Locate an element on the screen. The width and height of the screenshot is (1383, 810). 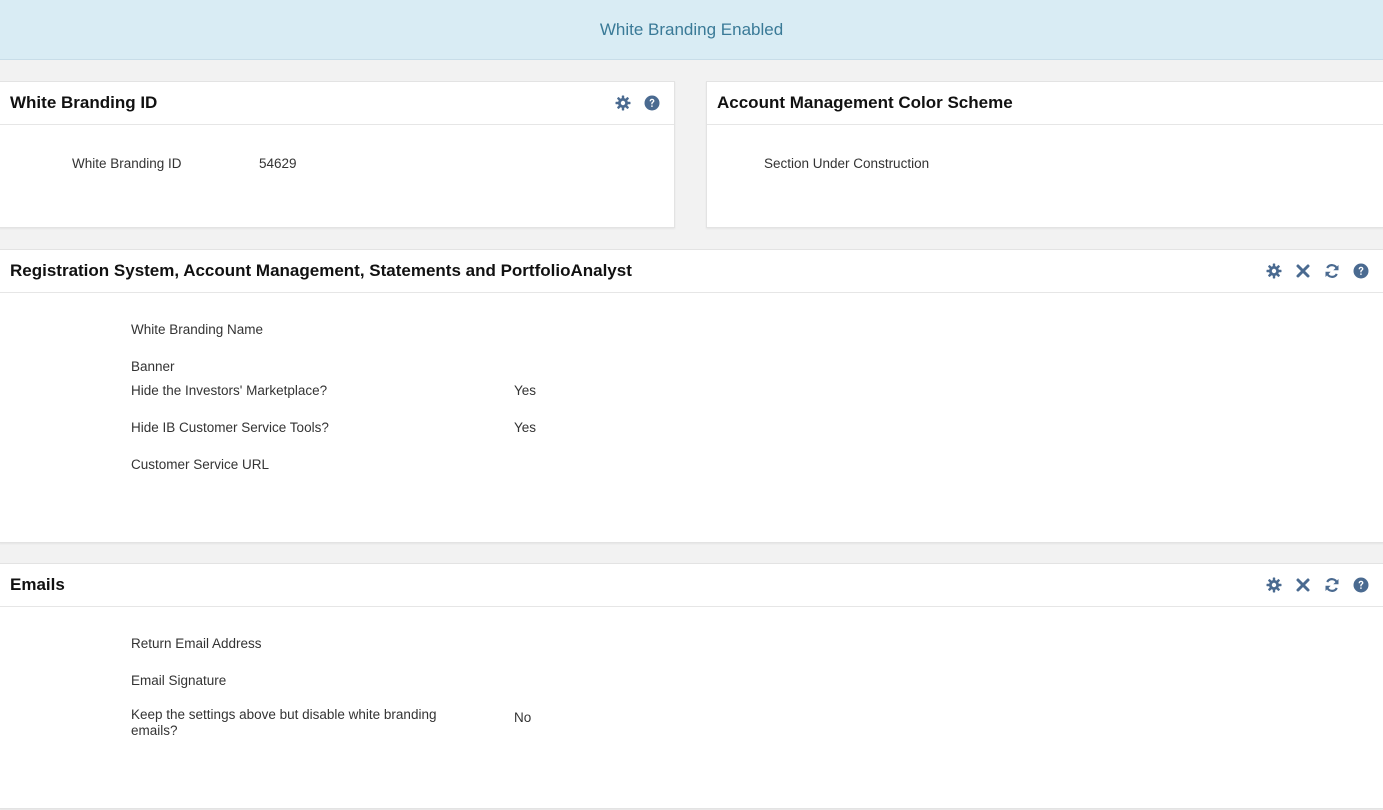
panel-title: White Branding ID is located at coordinates (84, 102).